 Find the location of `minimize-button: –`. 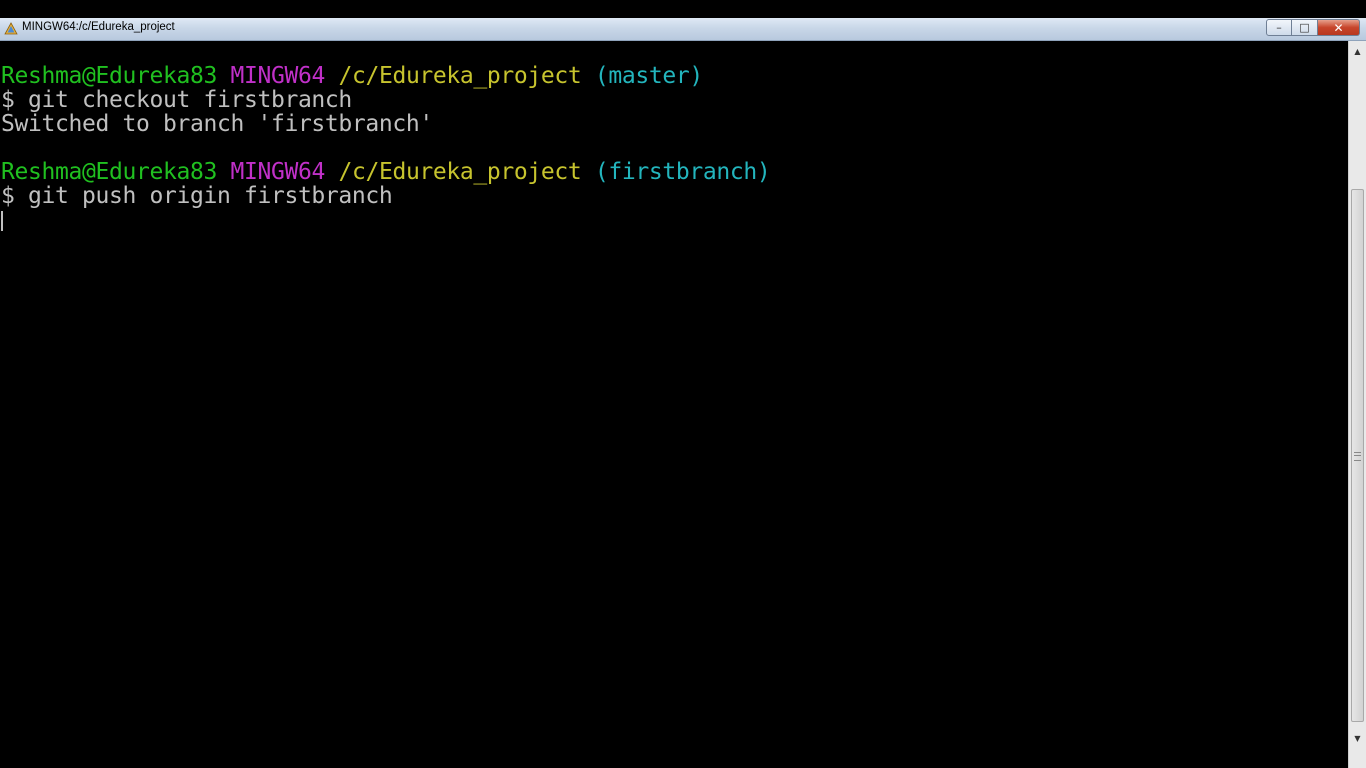

minimize-button: – is located at coordinates (1279, 27).